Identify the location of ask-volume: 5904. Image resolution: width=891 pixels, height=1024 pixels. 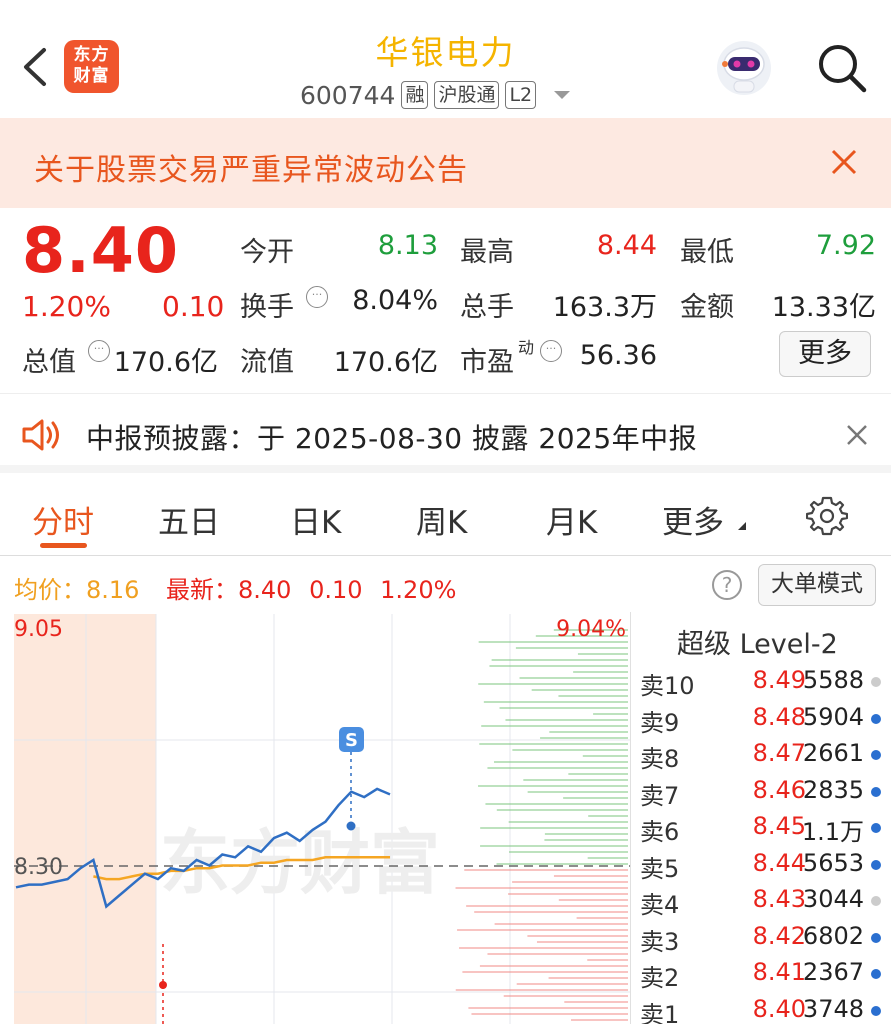
(833, 716).